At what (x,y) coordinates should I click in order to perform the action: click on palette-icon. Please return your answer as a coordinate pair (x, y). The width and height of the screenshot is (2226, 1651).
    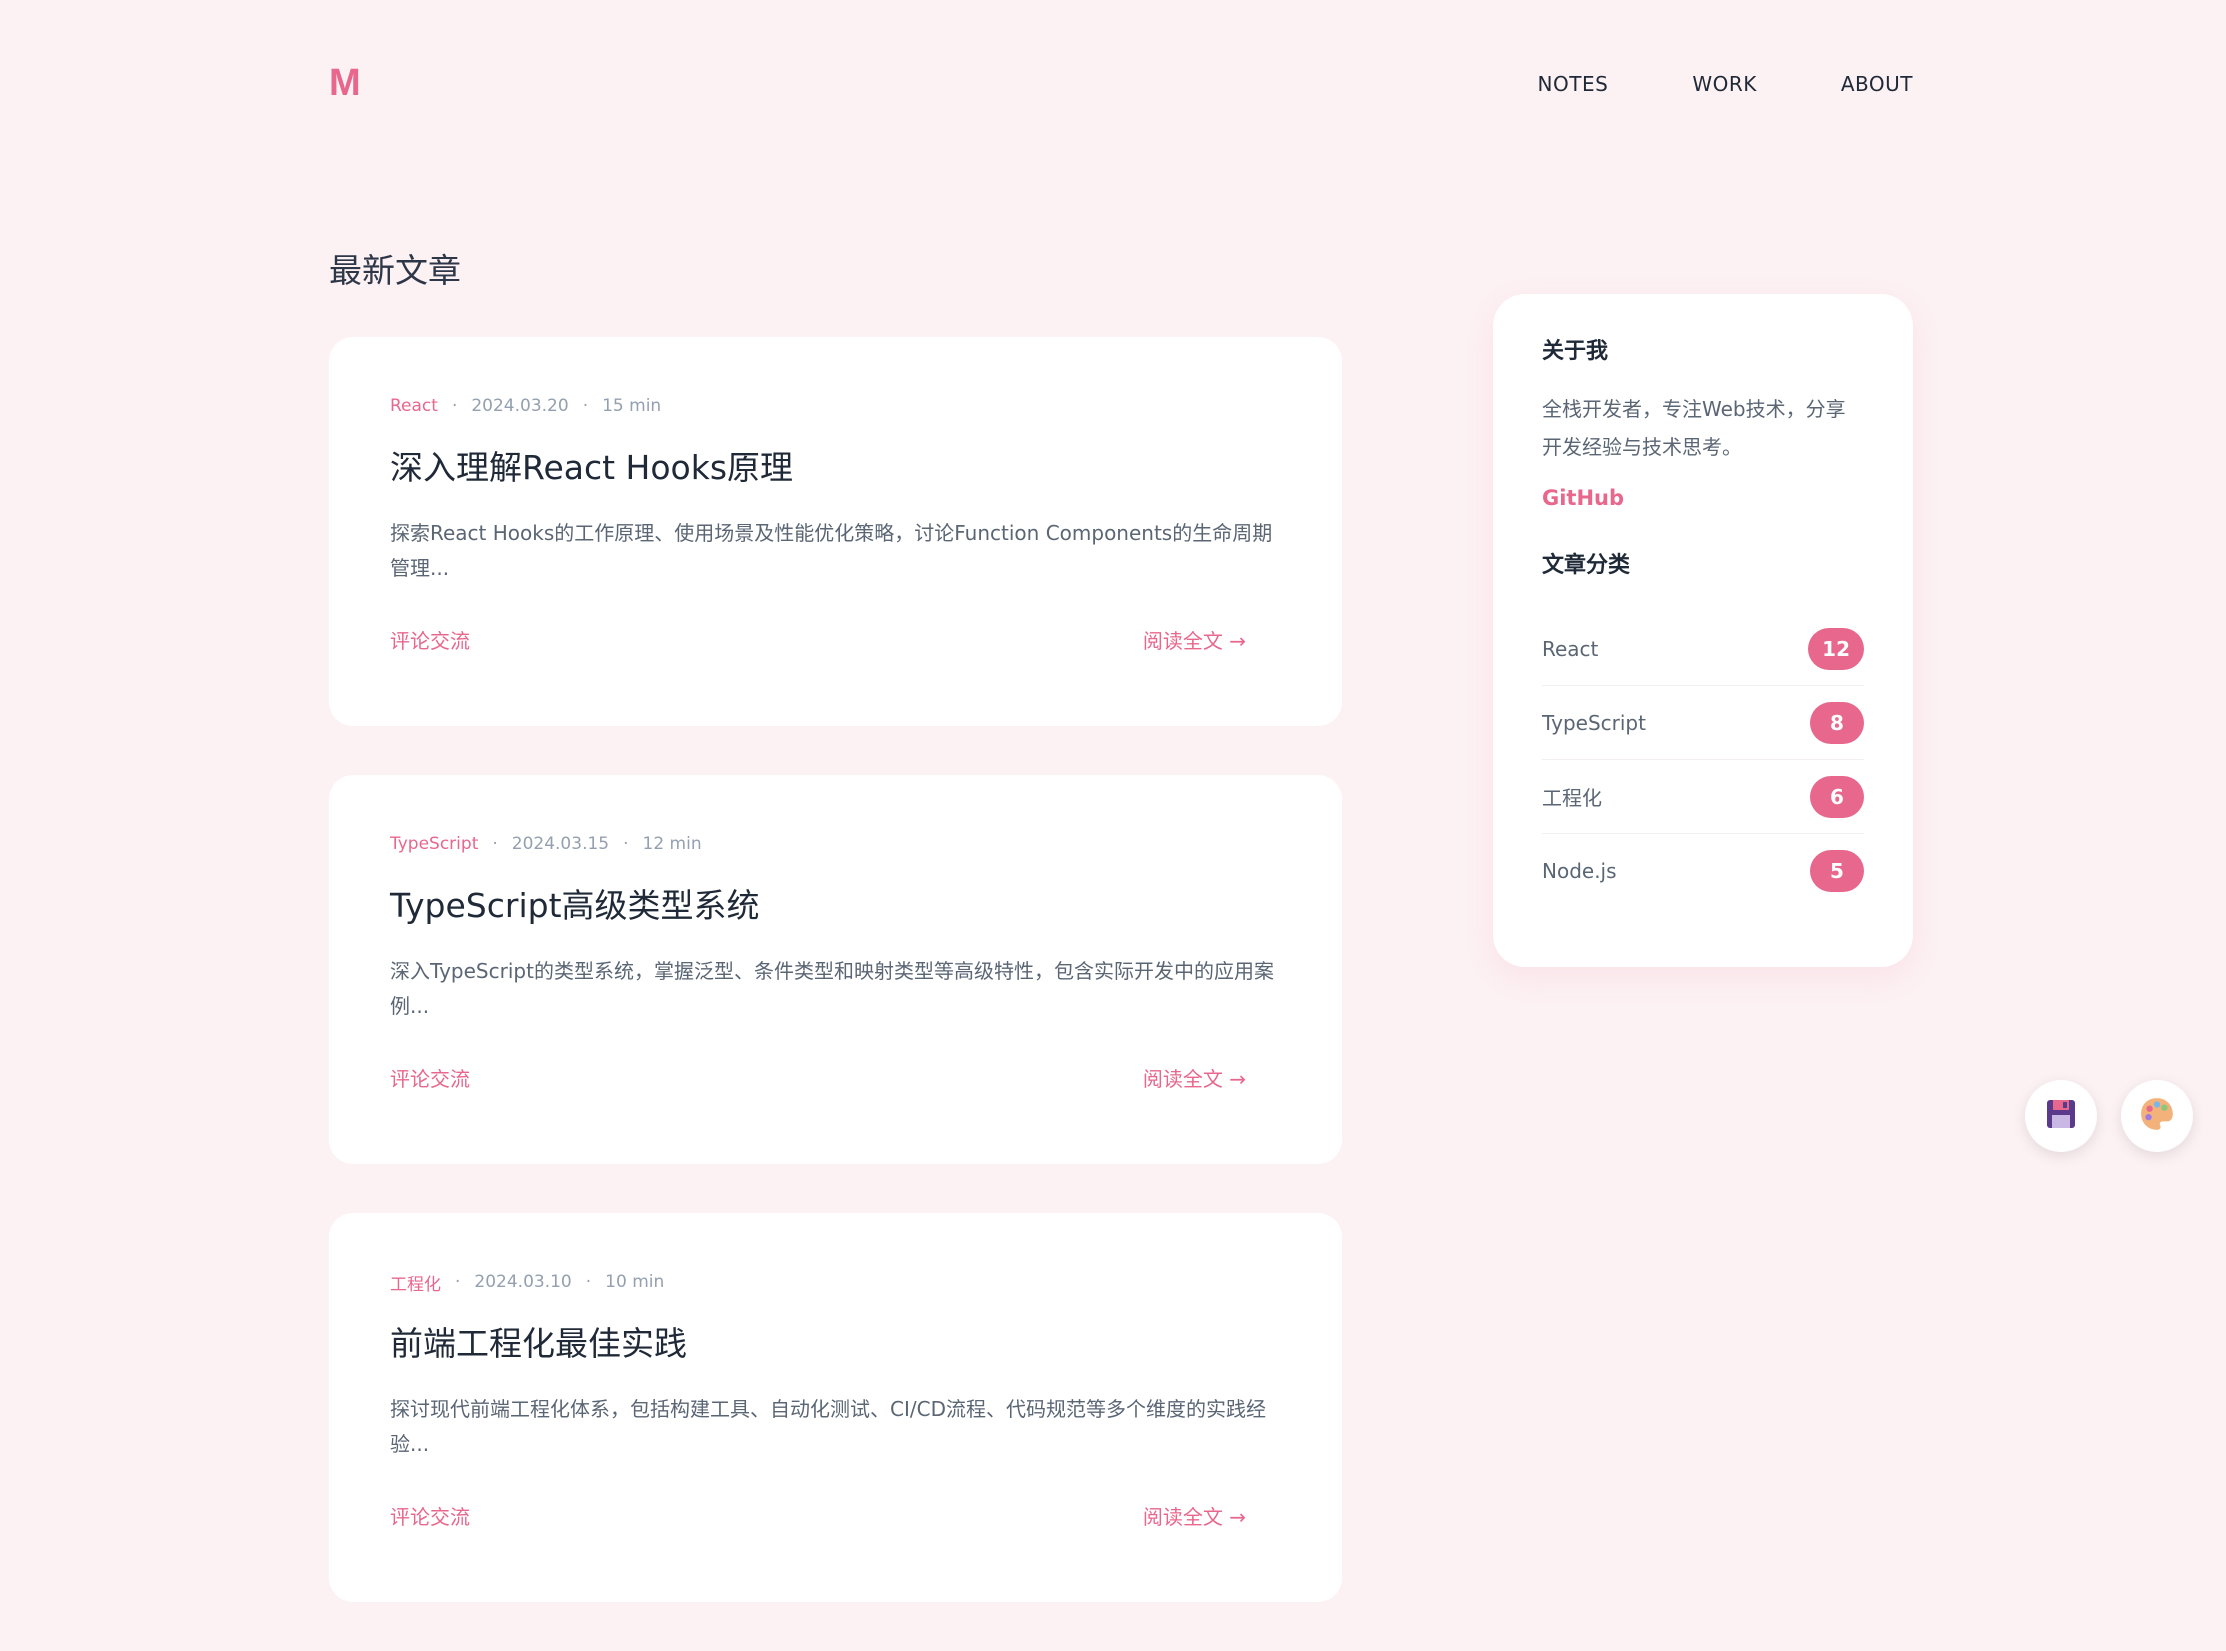
    Looking at the image, I should click on (2157, 1116).